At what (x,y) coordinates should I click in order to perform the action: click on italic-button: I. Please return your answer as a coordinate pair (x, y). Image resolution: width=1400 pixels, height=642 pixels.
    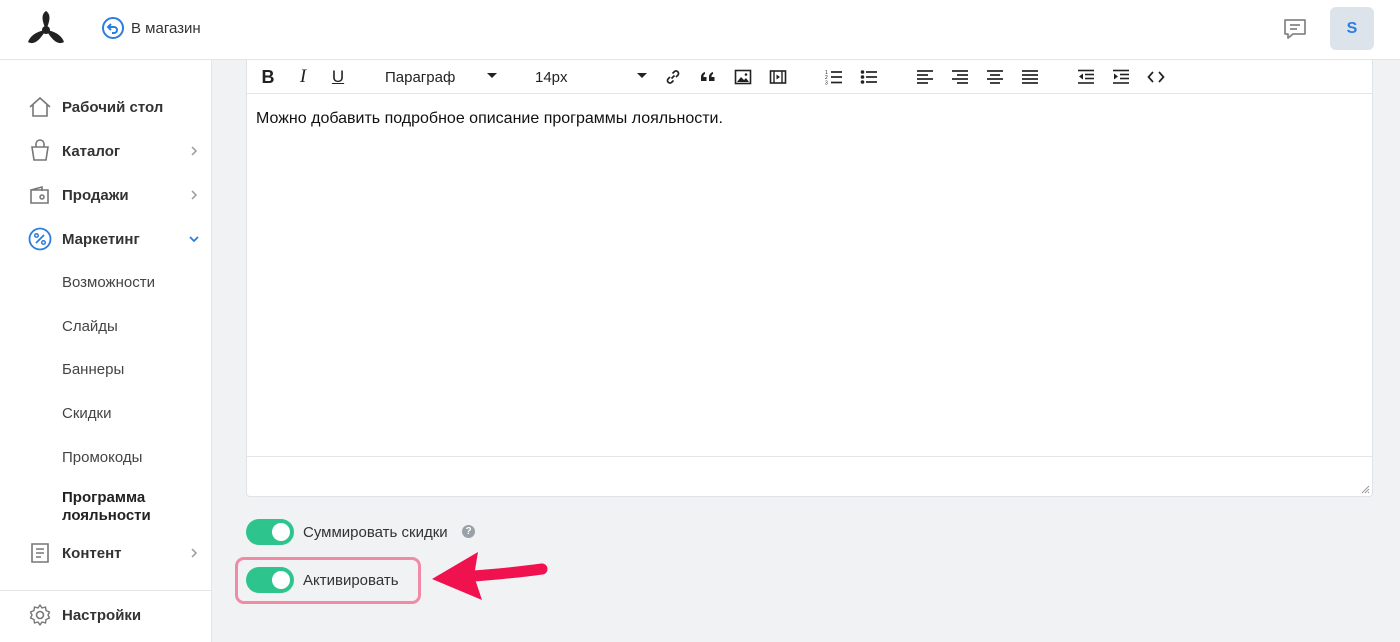
    Looking at the image, I should click on (303, 76).